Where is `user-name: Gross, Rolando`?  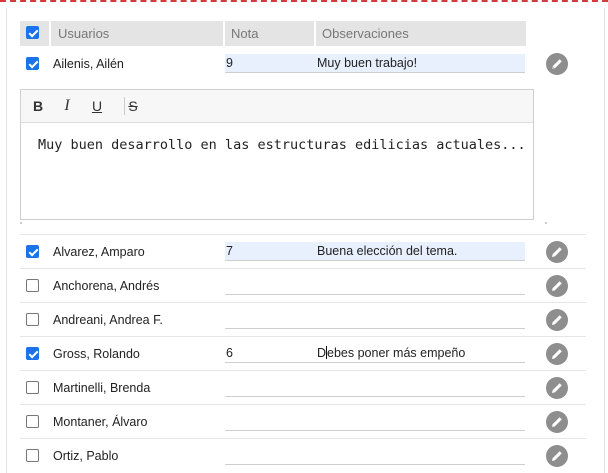
user-name: Gross, Rolando is located at coordinates (96, 354).